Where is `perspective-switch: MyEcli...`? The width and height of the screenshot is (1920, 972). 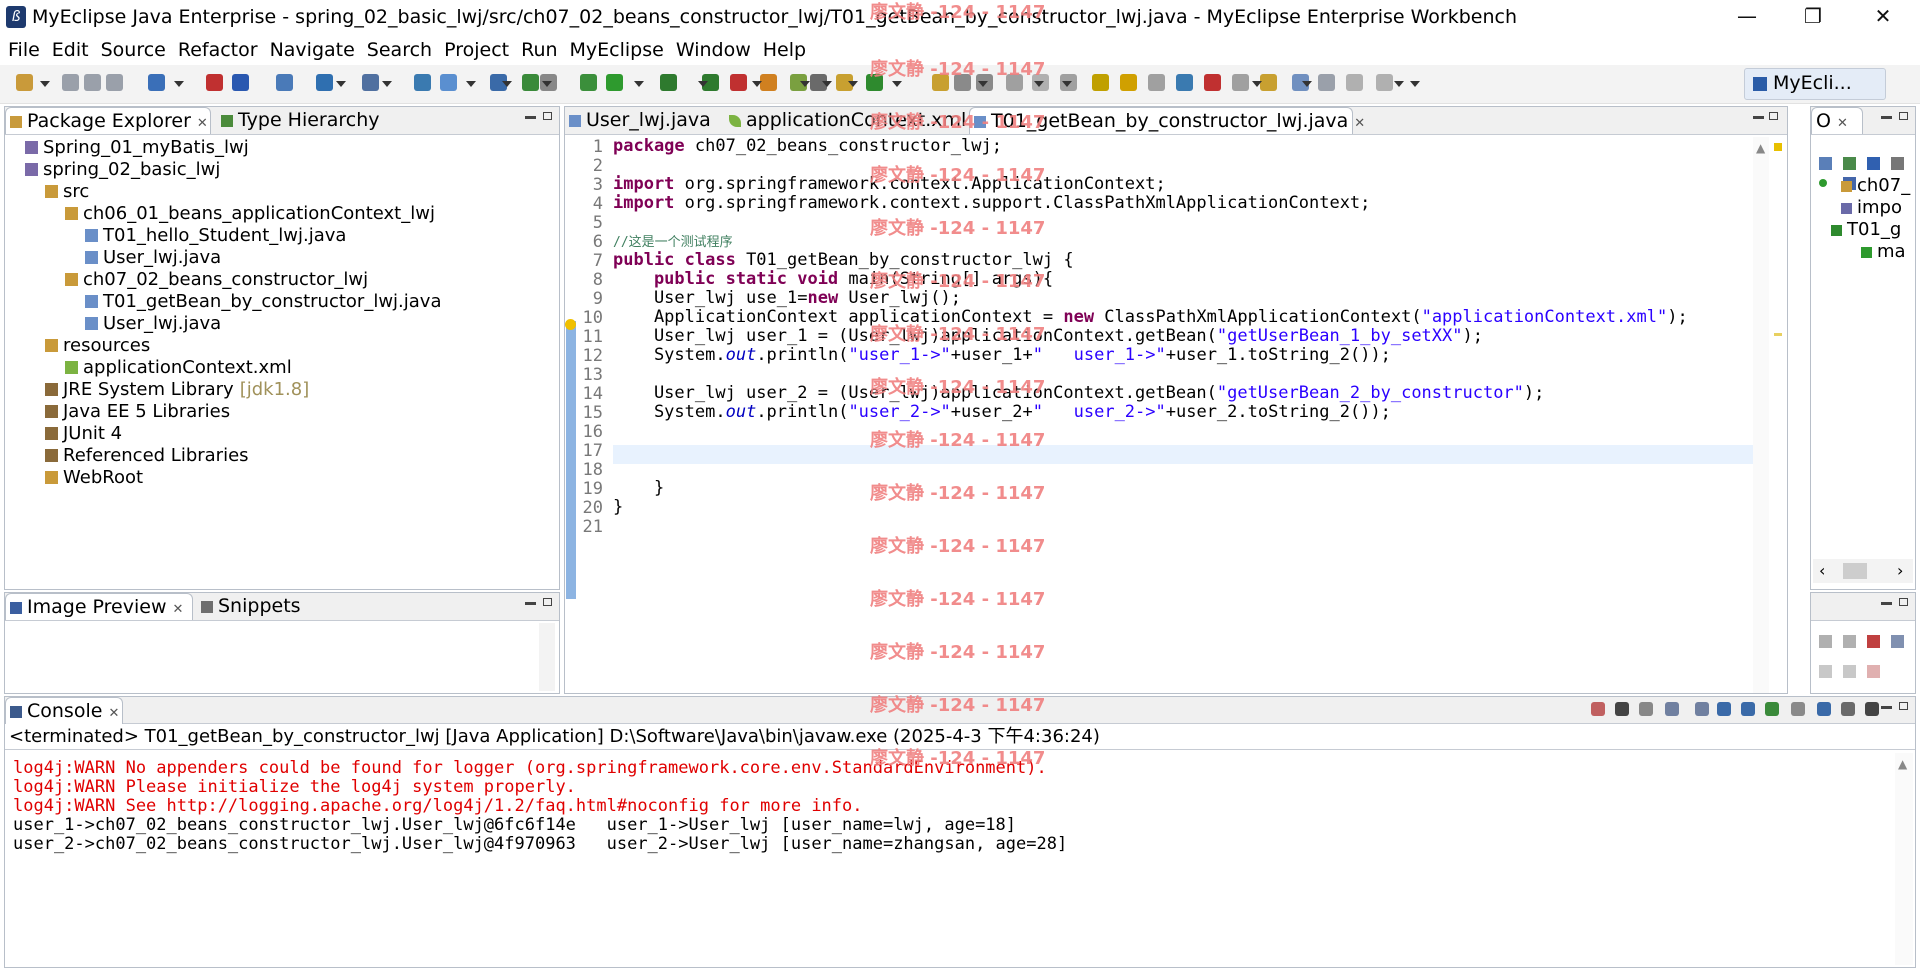 perspective-switch: MyEcli... is located at coordinates (1815, 84).